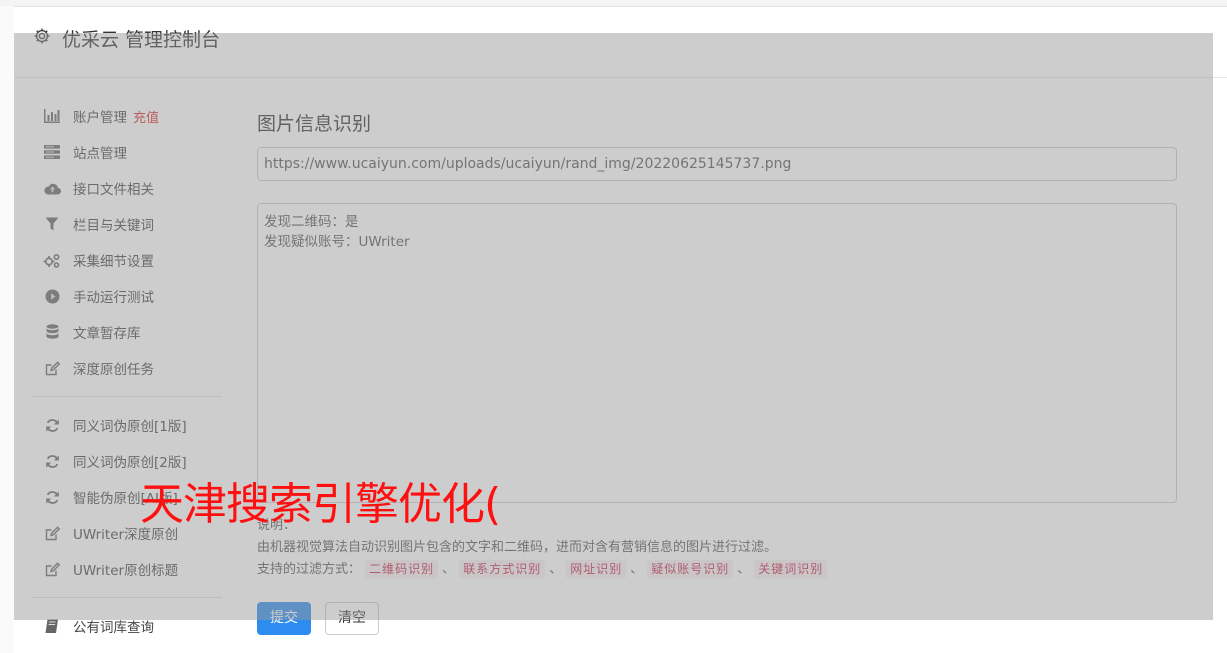 Image resolution: width=1227 pixels, height=653 pixels. What do you see at coordinates (320, 504) in the screenshot?
I see `watermark-text: 天津搜索引擎优化(` at bounding box center [320, 504].